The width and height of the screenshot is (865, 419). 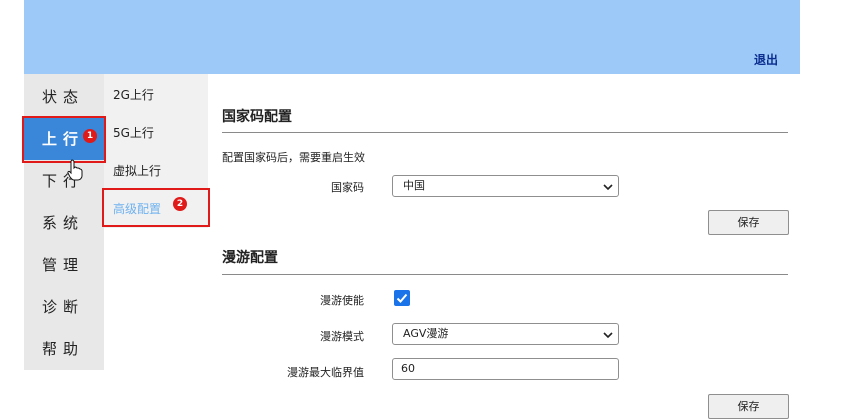 What do you see at coordinates (505, 334) in the screenshot?
I see `roaming-mode-select: AGV漫游` at bounding box center [505, 334].